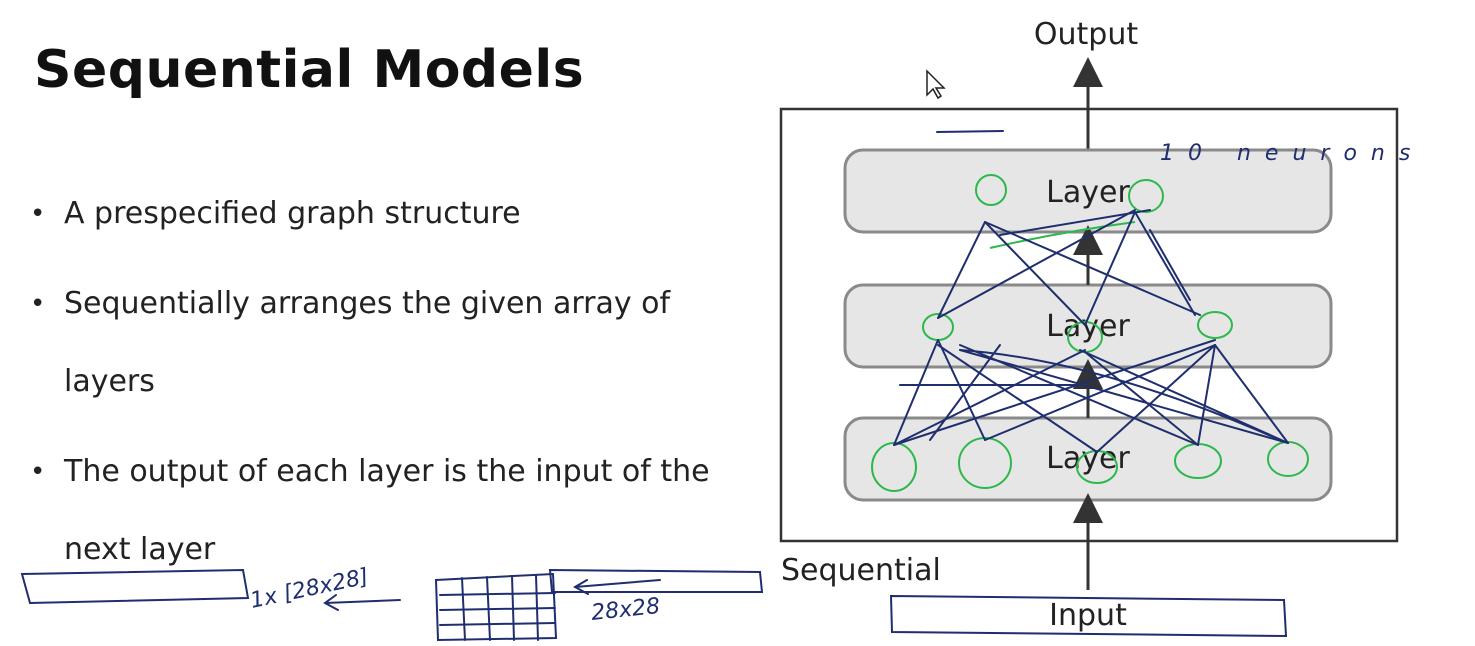 This screenshot has height=646, width=1475. I want to click on input-label: Input, so click(1088, 615).